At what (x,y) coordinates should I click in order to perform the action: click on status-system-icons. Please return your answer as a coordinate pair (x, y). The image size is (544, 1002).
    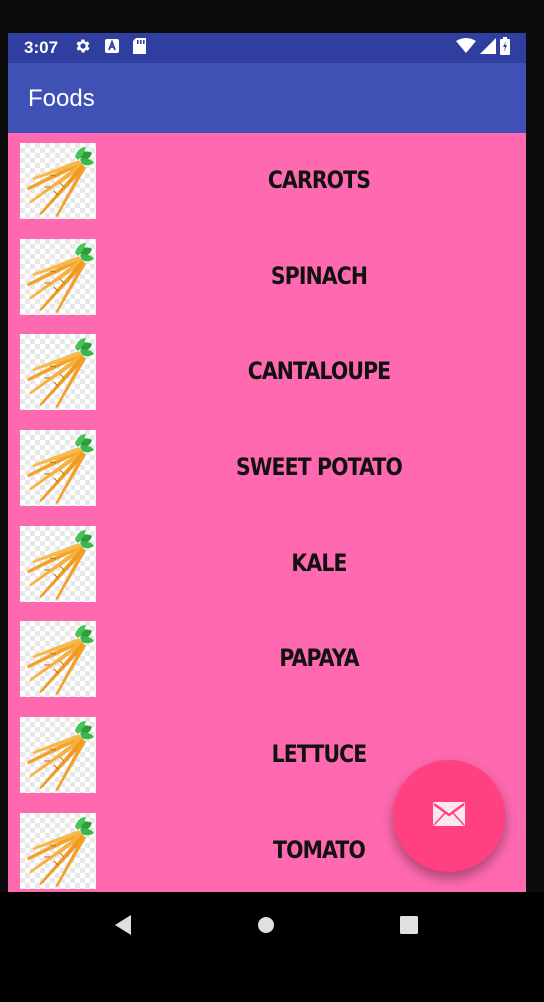
    Looking at the image, I should click on (483, 48).